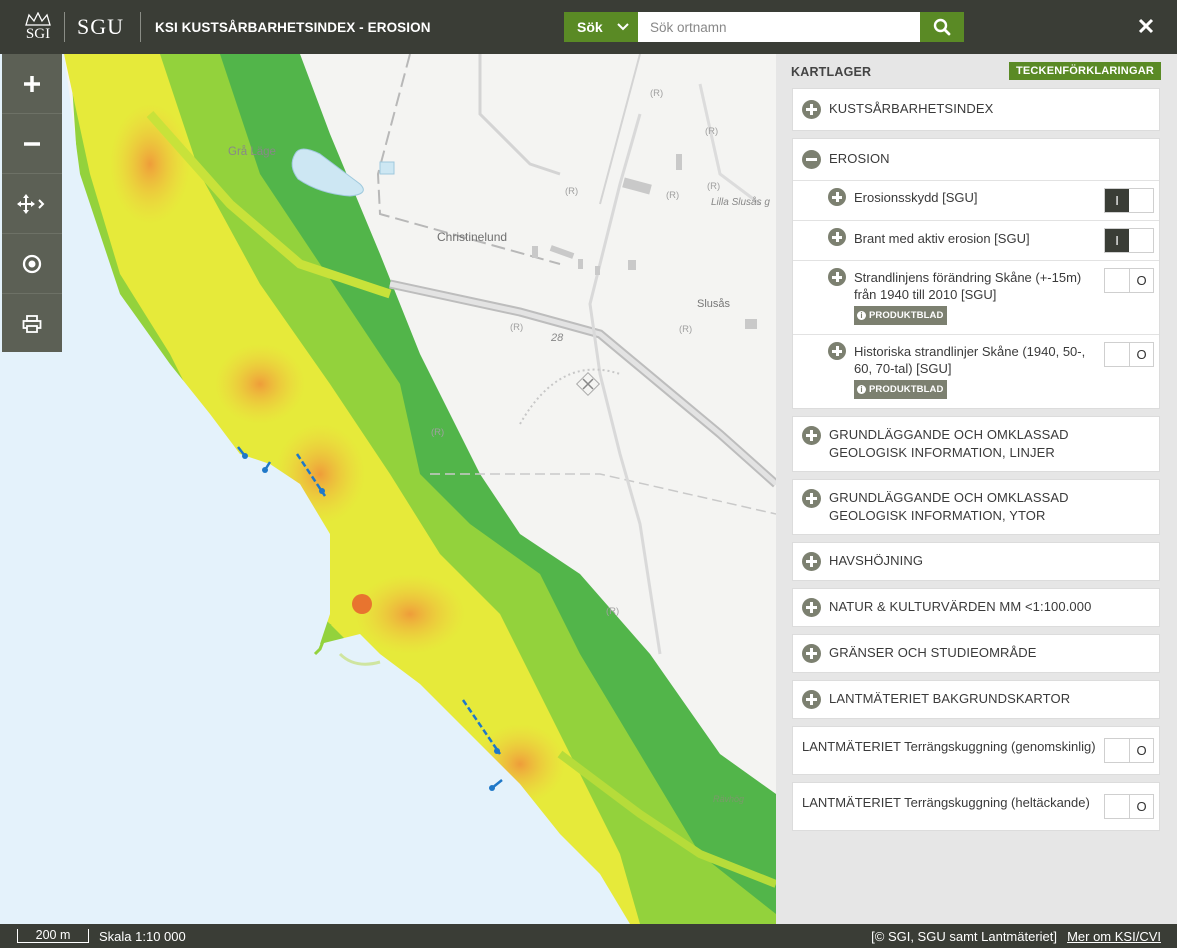 Image resolution: width=1177 pixels, height=948 pixels. Describe the element at coordinates (1084, 71) in the screenshot. I see `legend-button: TECKENFÖRKLARINGAR` at that location.